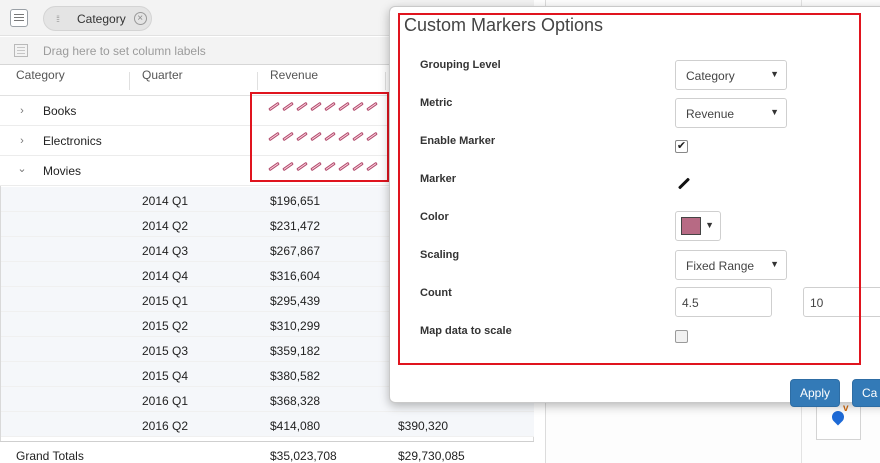 Image resolution: width=880 pixels, height=463 pixels. I want to click on close-icon: ×, so click(140, 18).